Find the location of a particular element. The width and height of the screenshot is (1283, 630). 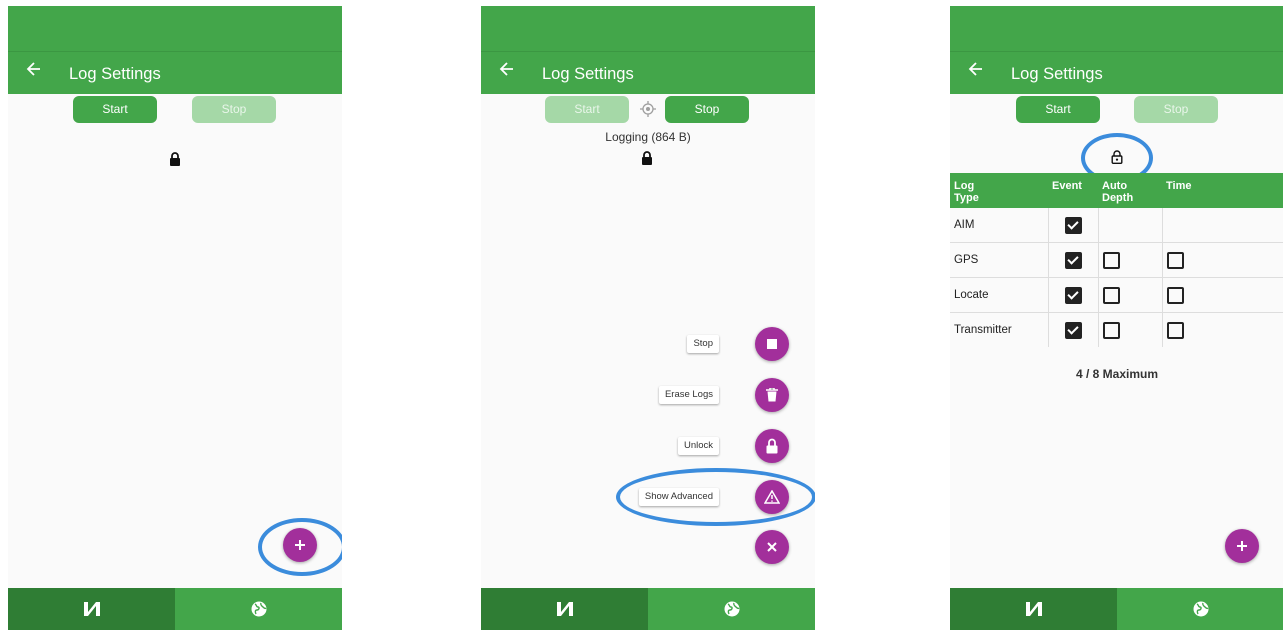

table-row: Transmitter is located at coordinates (1116, 329).